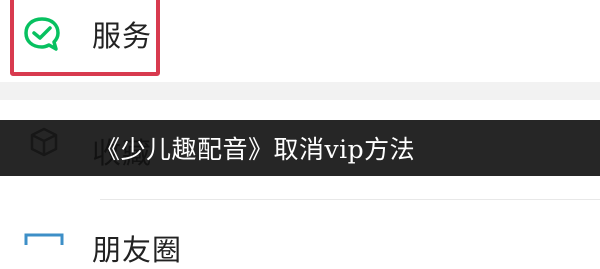  I want to click on section-gap, so click(300, 91).